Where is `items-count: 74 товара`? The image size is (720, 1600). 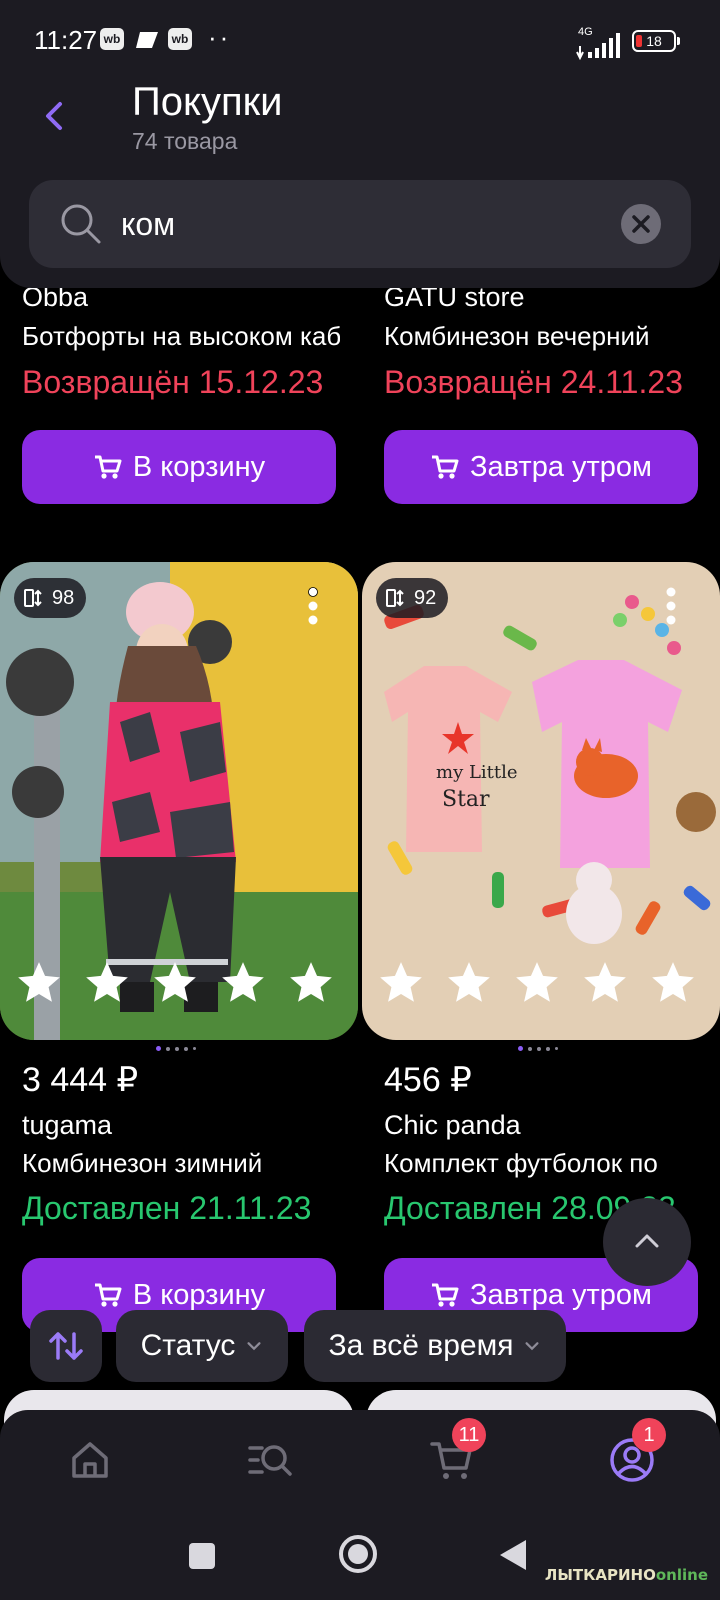 items-count: 74 товара is located at coordinates (185, 141).